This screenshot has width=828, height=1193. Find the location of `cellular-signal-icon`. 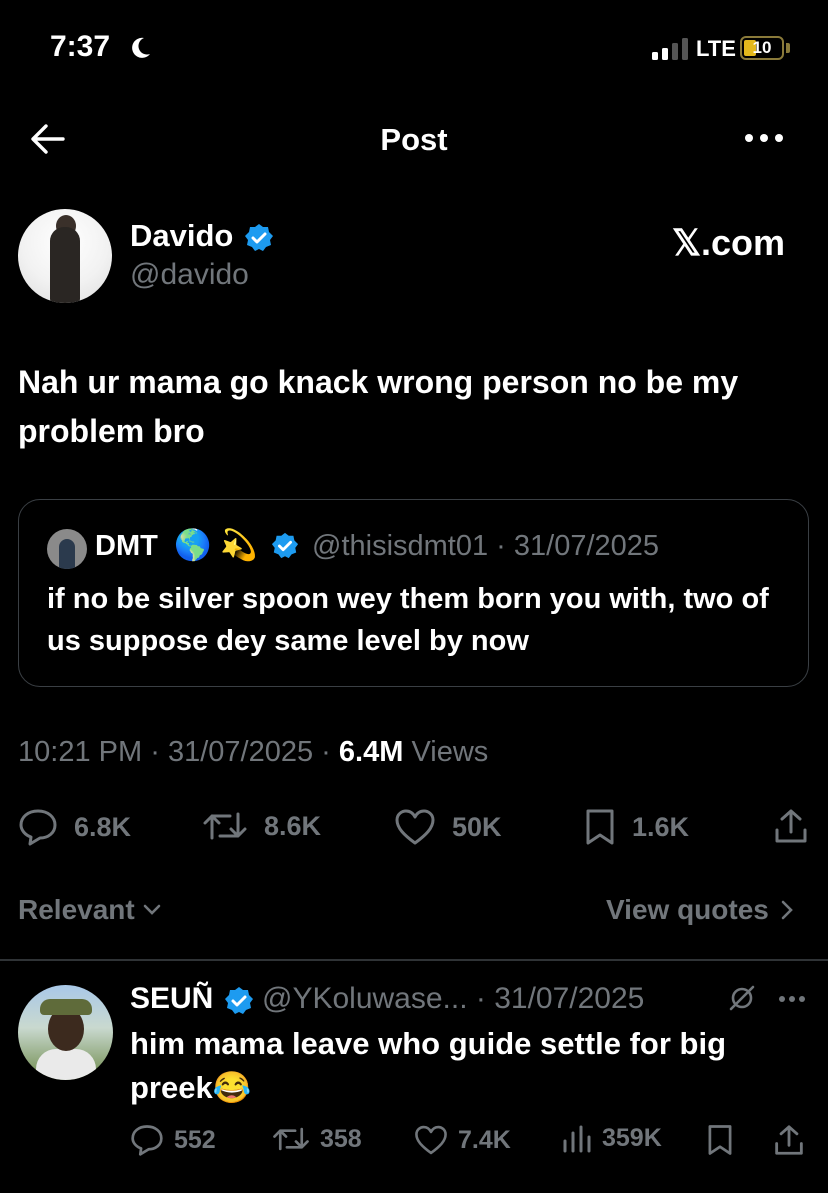

cellular-signal-icon is located at coordinates (671, 49).